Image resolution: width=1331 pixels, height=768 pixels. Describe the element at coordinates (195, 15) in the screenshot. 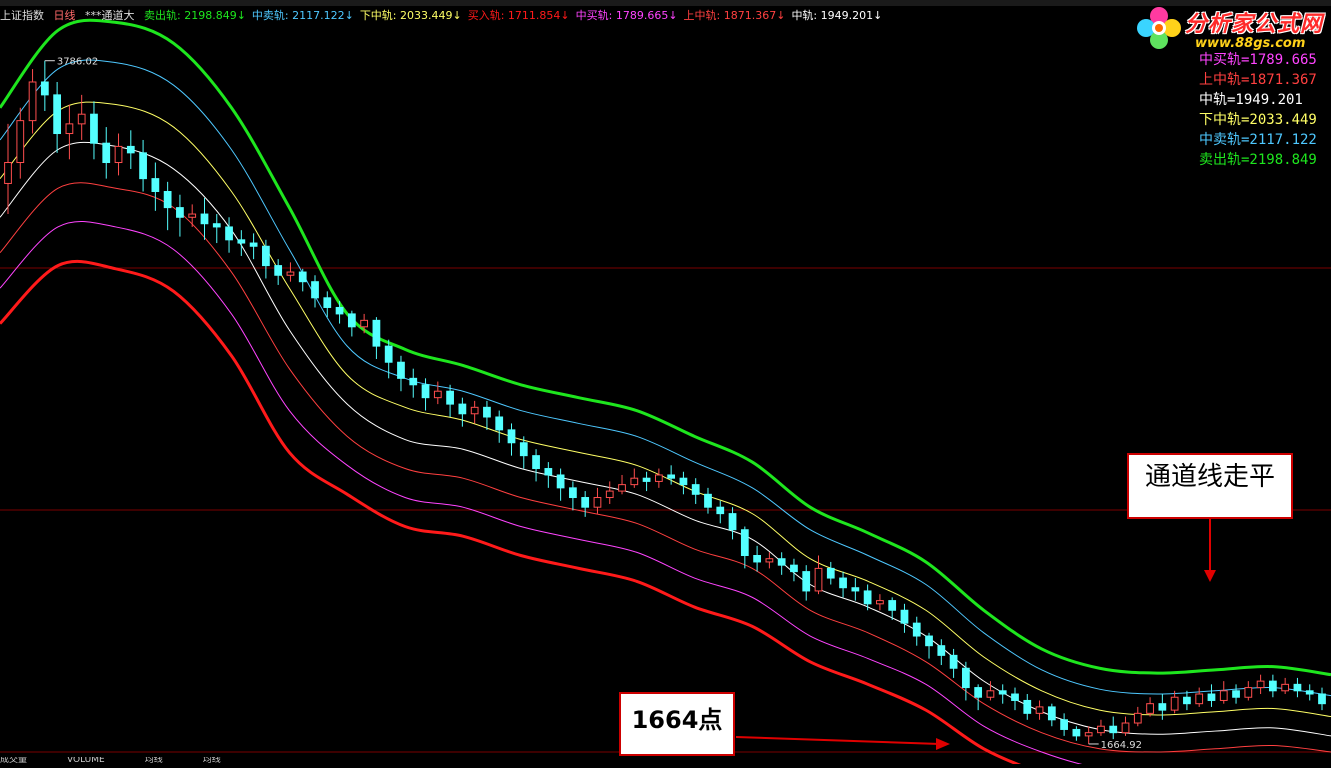

I see `header-band-value: 卖出轨: 2198.849↓` at that location.